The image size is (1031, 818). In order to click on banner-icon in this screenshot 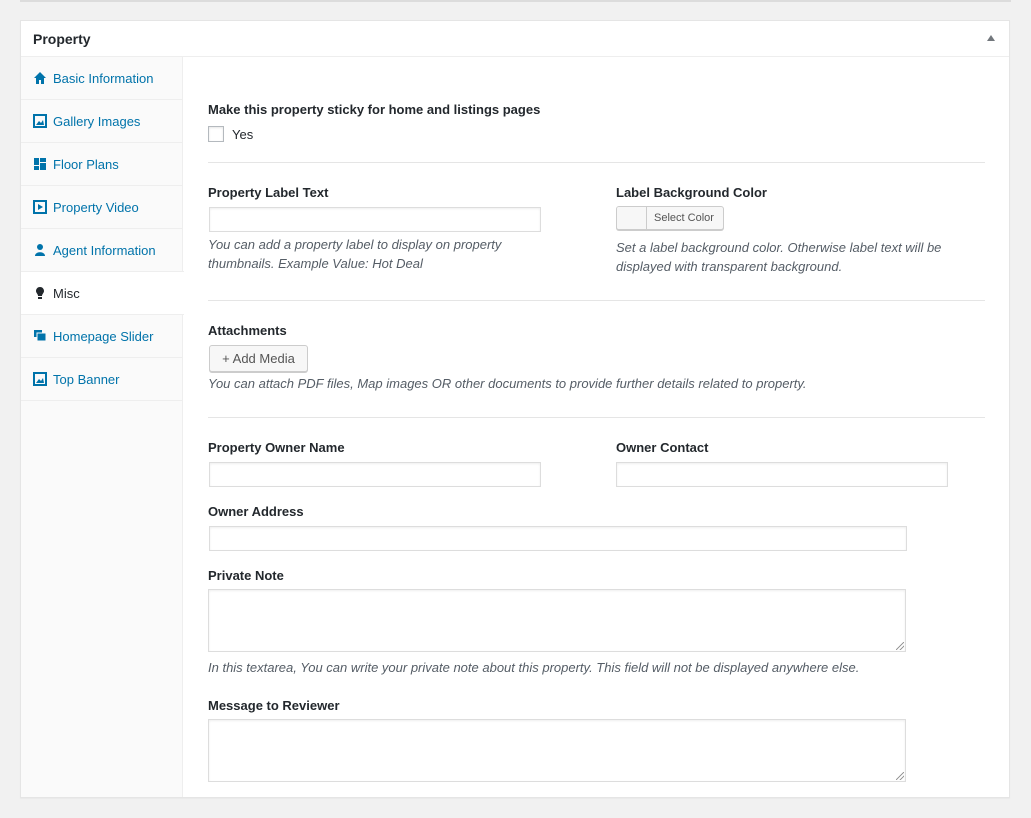, I will do `click(40, 379)`.